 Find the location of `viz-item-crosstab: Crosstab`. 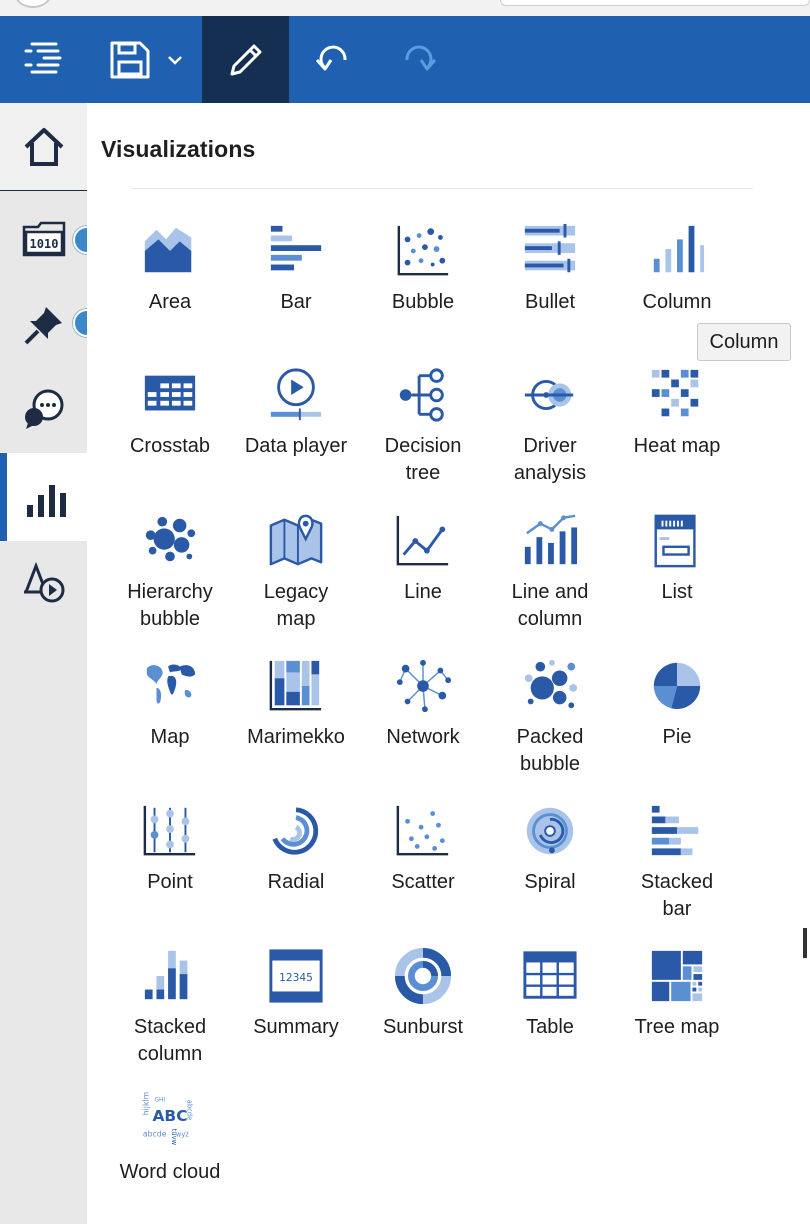

viz-item-crosstab: Crosstab is located at coordinates (170, 412).